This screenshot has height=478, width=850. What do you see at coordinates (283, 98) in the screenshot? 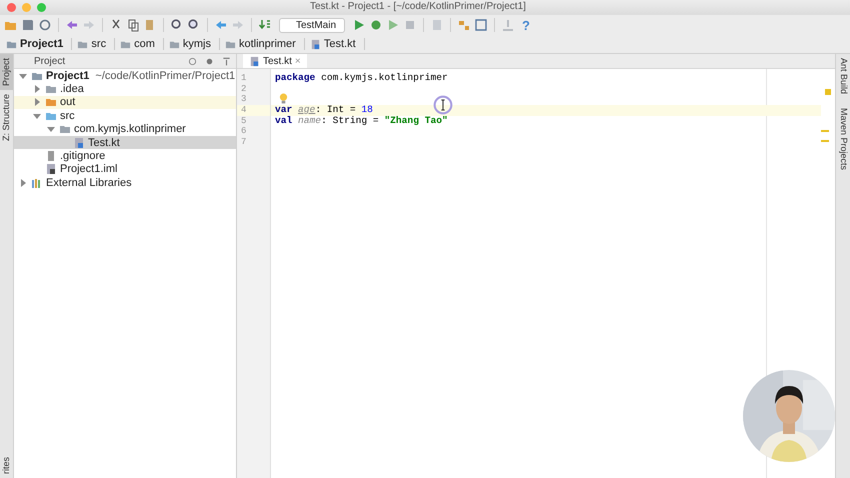
I see `lightbulb-icon` at bounding box center [283, 98].